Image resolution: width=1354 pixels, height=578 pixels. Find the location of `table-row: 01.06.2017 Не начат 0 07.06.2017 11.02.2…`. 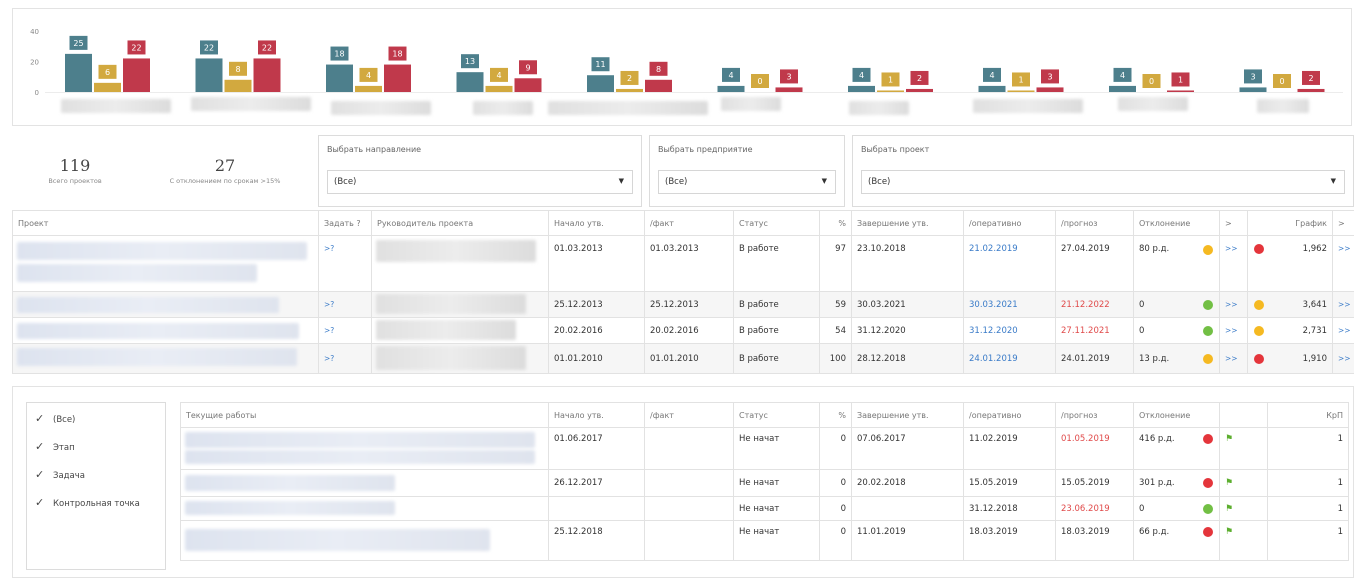

table-row: 01.06.2017 Не начат 0 07.06.2017 11.02.2… is located at coordinates (764, 448).